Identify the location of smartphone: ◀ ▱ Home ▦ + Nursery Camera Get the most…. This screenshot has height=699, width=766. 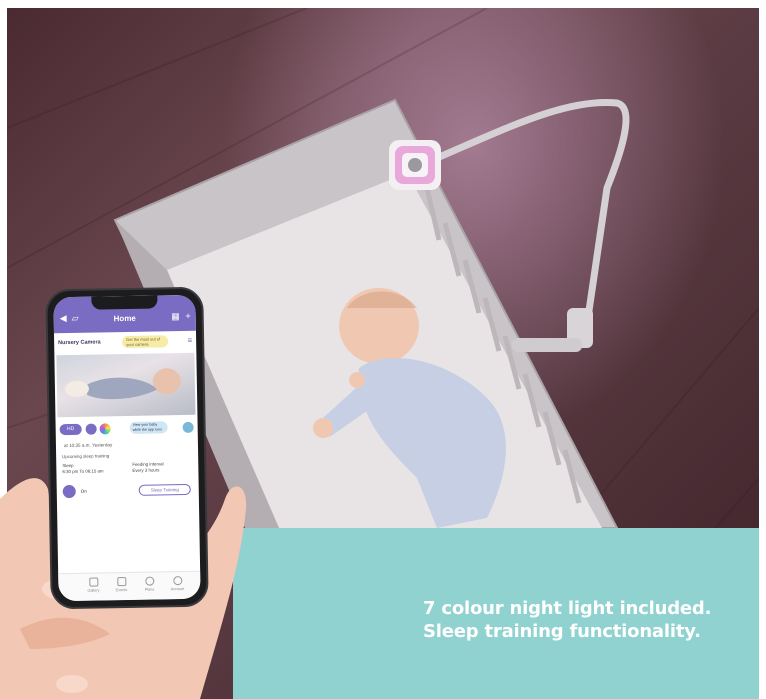
(127, 448).